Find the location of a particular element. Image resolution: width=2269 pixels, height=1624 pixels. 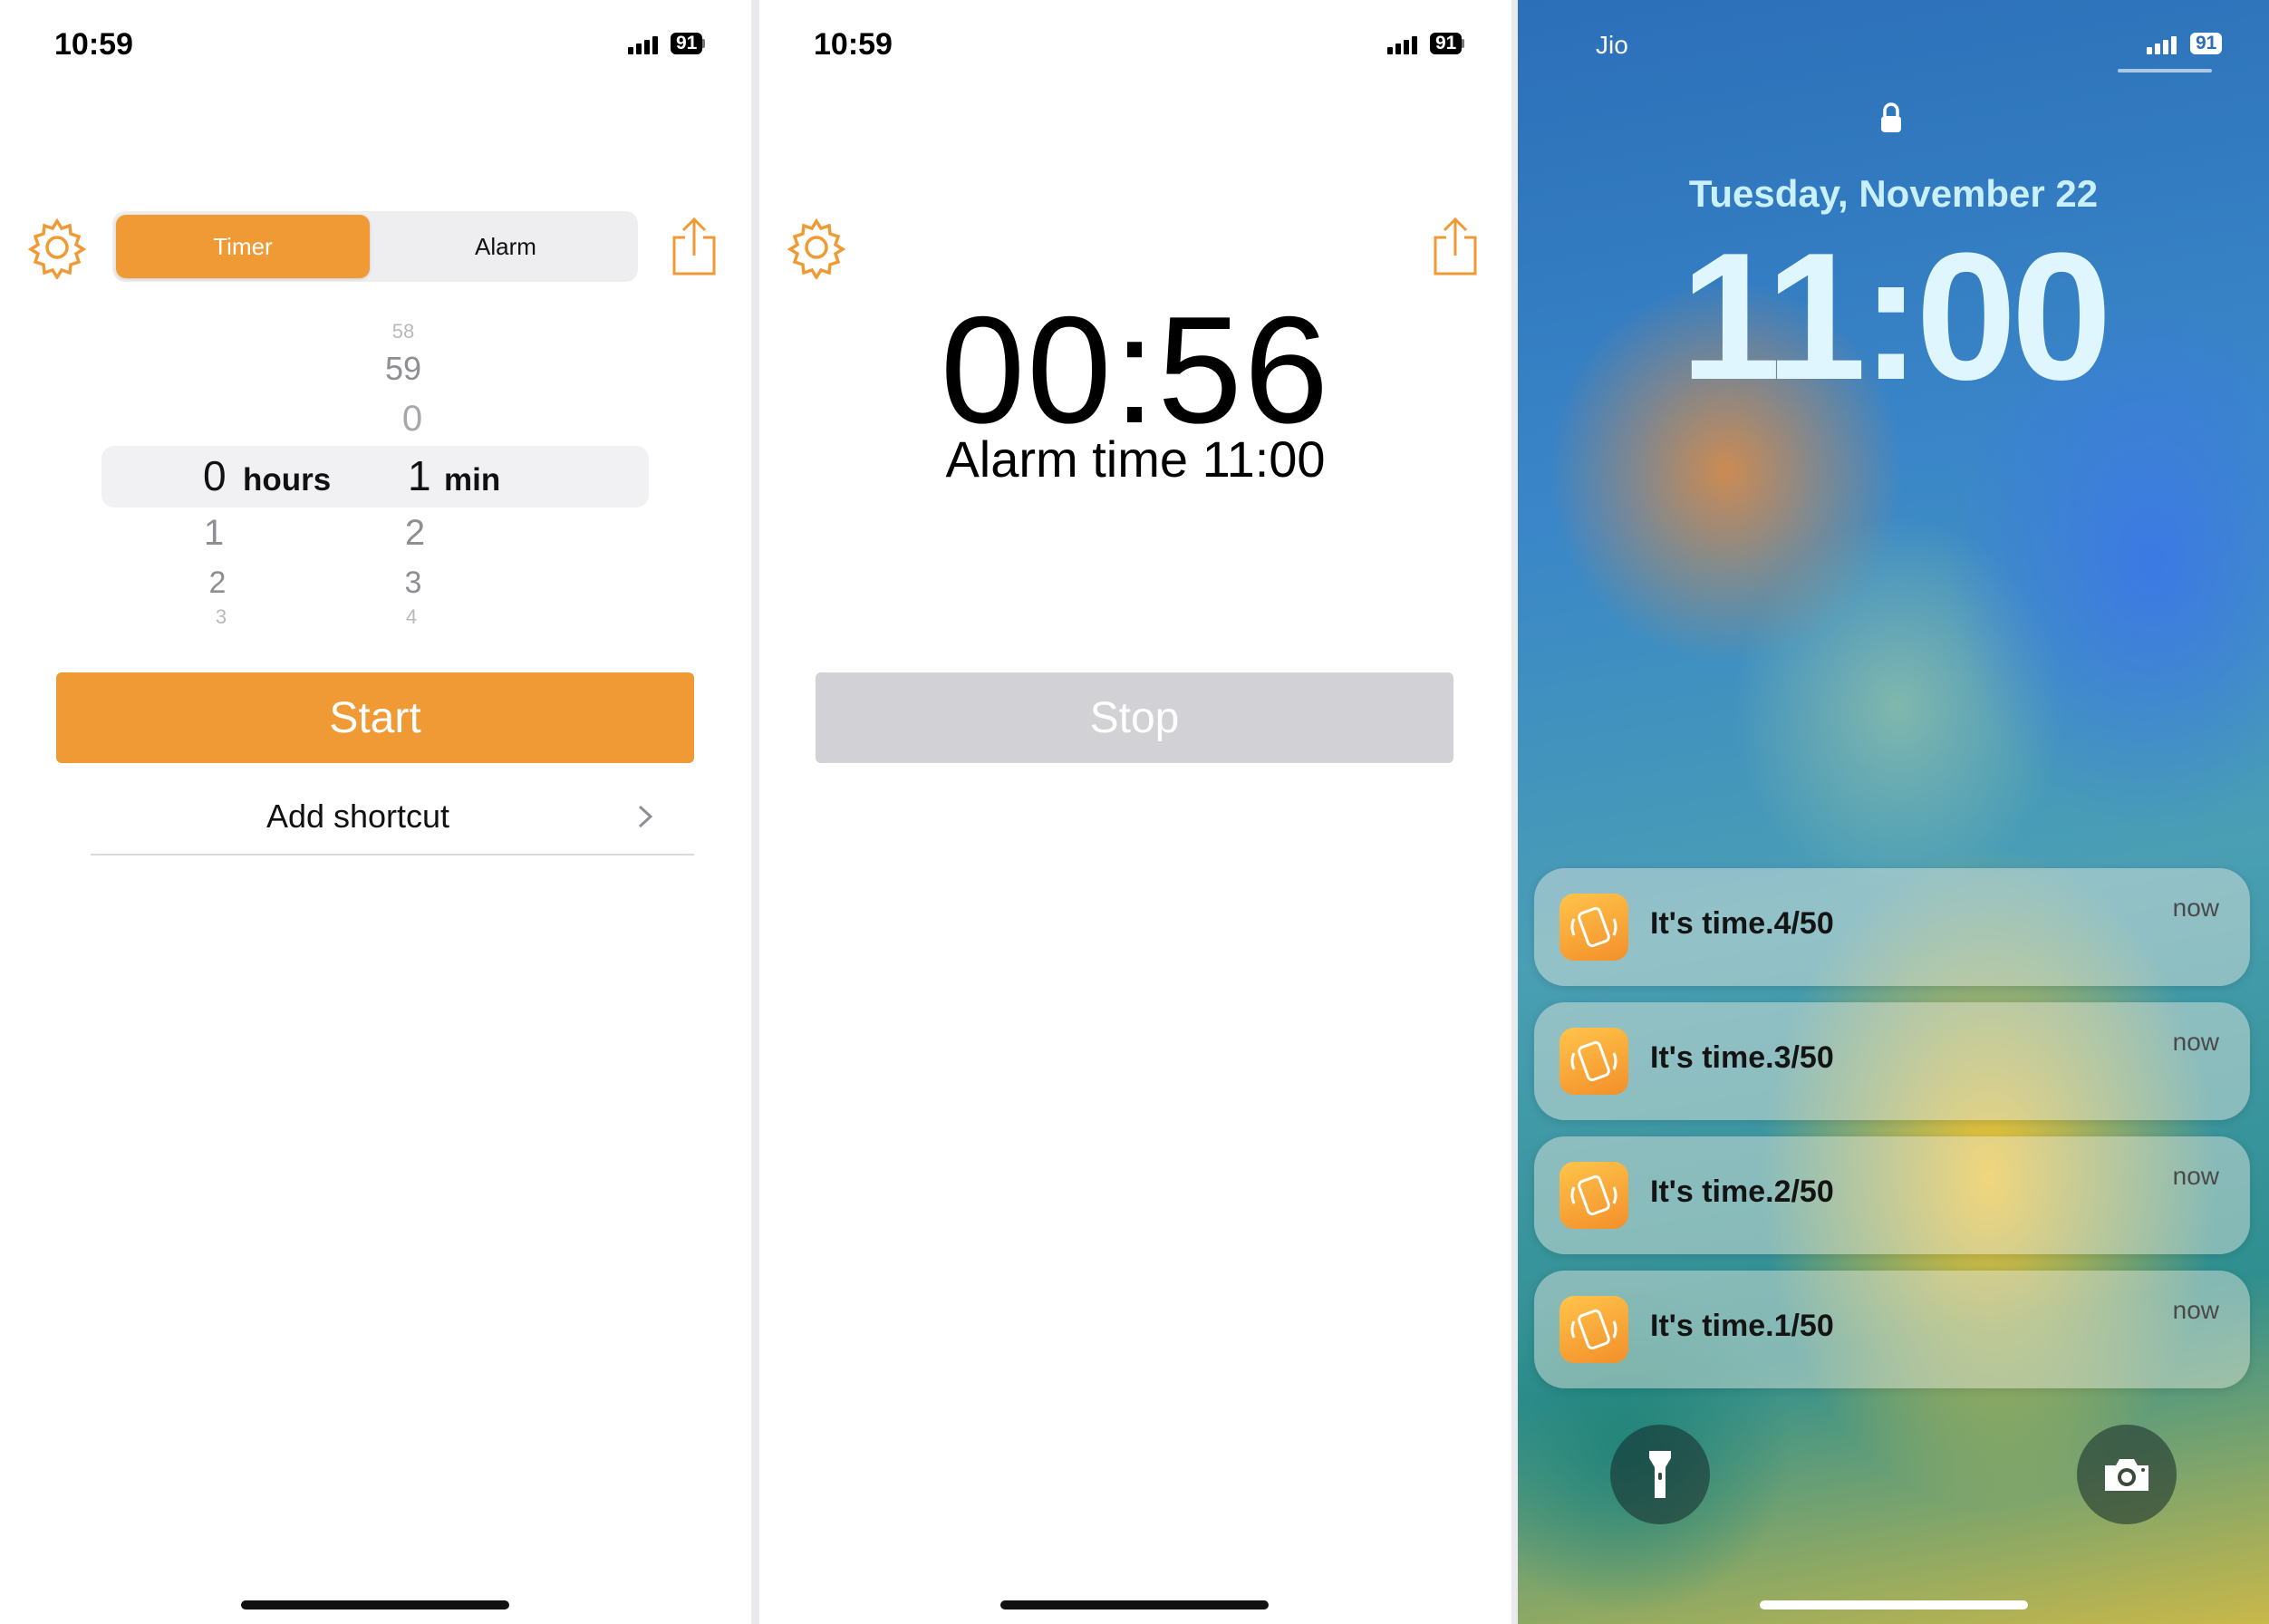

notification-title: It's time.1/50 is located at coordinates (1742, 1326).